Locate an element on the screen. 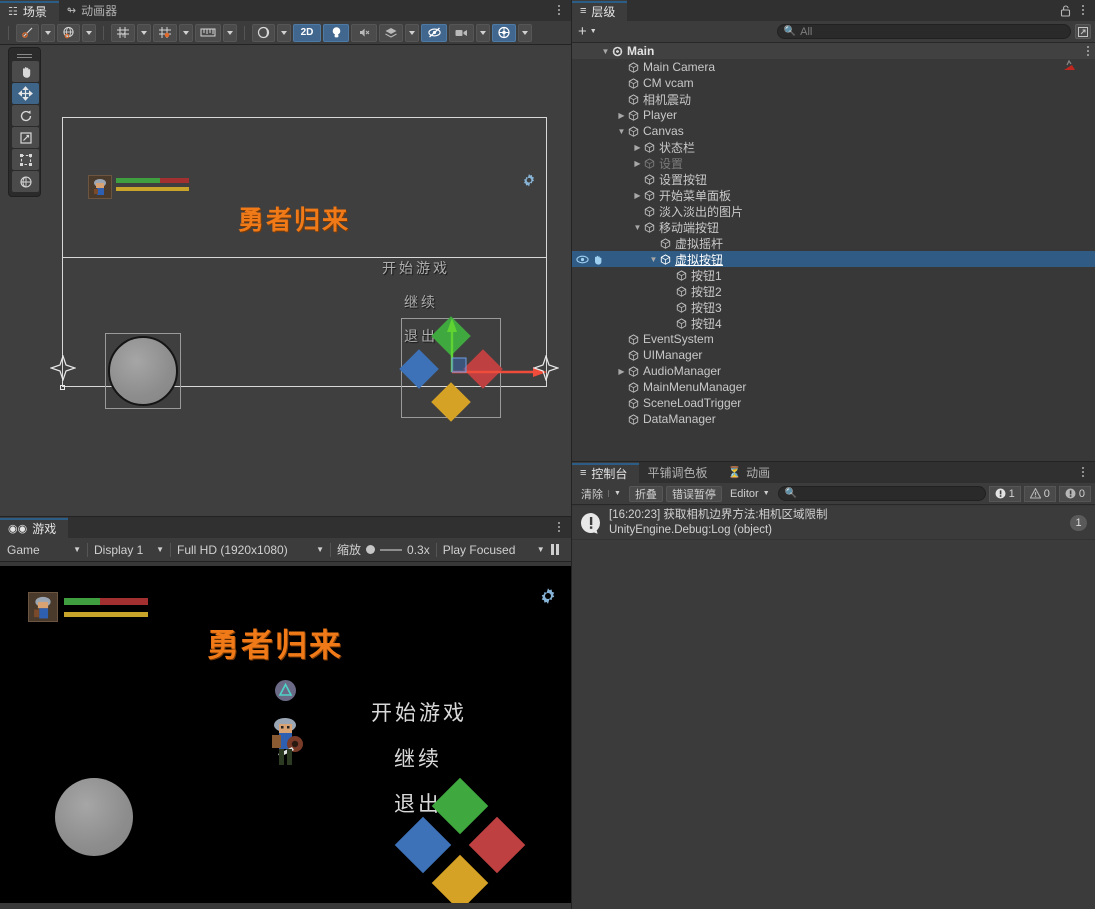 The image size is (1095, 909). tab-animation: ⏳ 动画 is located at coordinates (750, 472).